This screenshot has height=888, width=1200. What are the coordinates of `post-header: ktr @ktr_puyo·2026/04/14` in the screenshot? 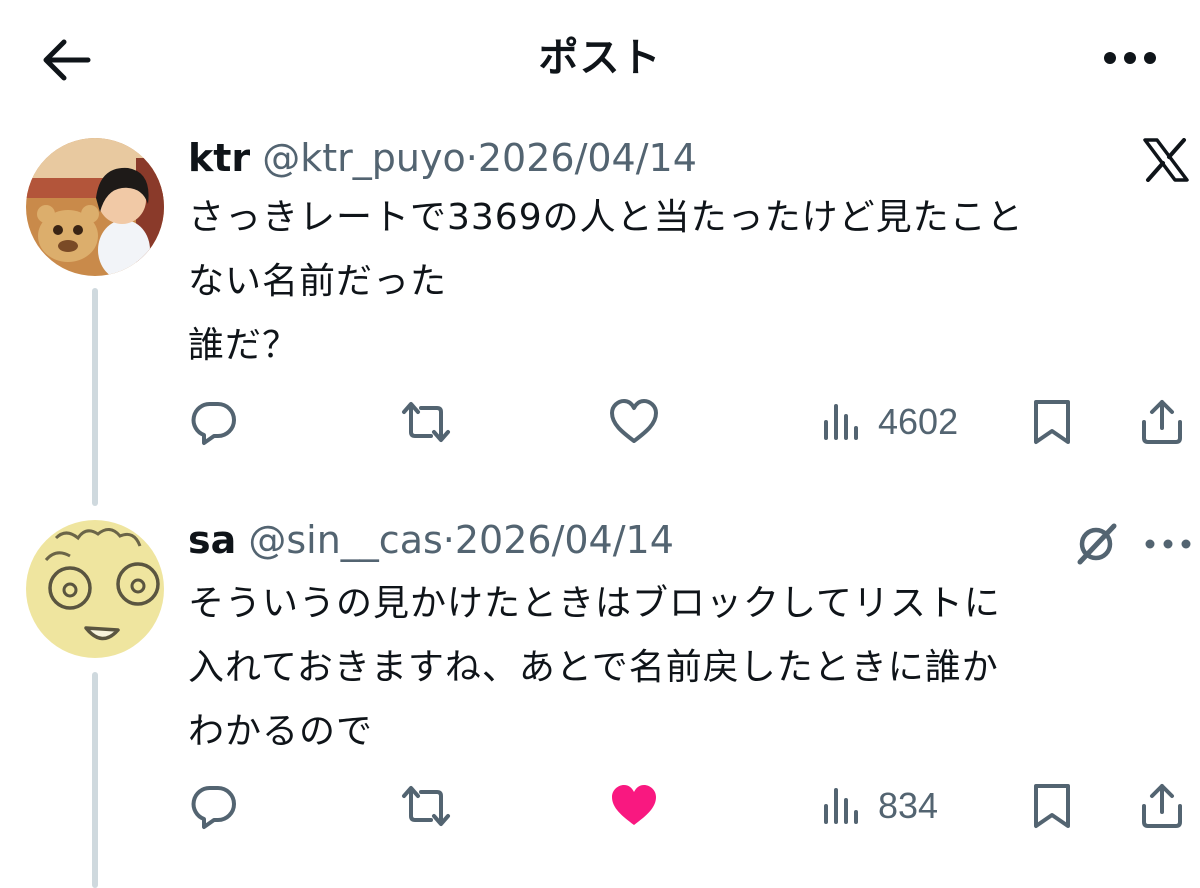 It's located at (442, 158).